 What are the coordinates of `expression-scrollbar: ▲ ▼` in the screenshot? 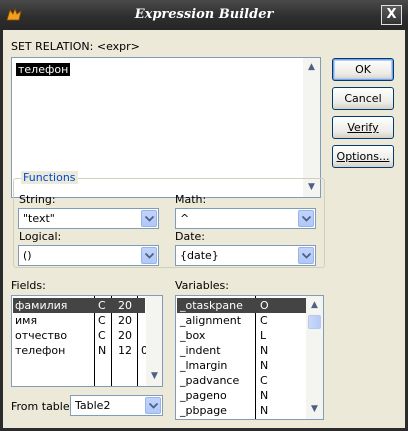 It's located at (311, 127).